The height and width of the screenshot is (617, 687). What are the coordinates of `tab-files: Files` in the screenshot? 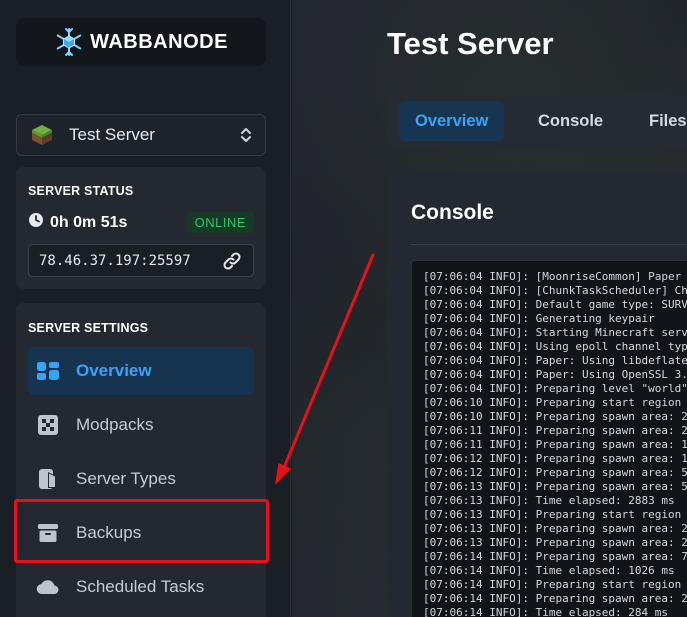 It's located at (660, 121).